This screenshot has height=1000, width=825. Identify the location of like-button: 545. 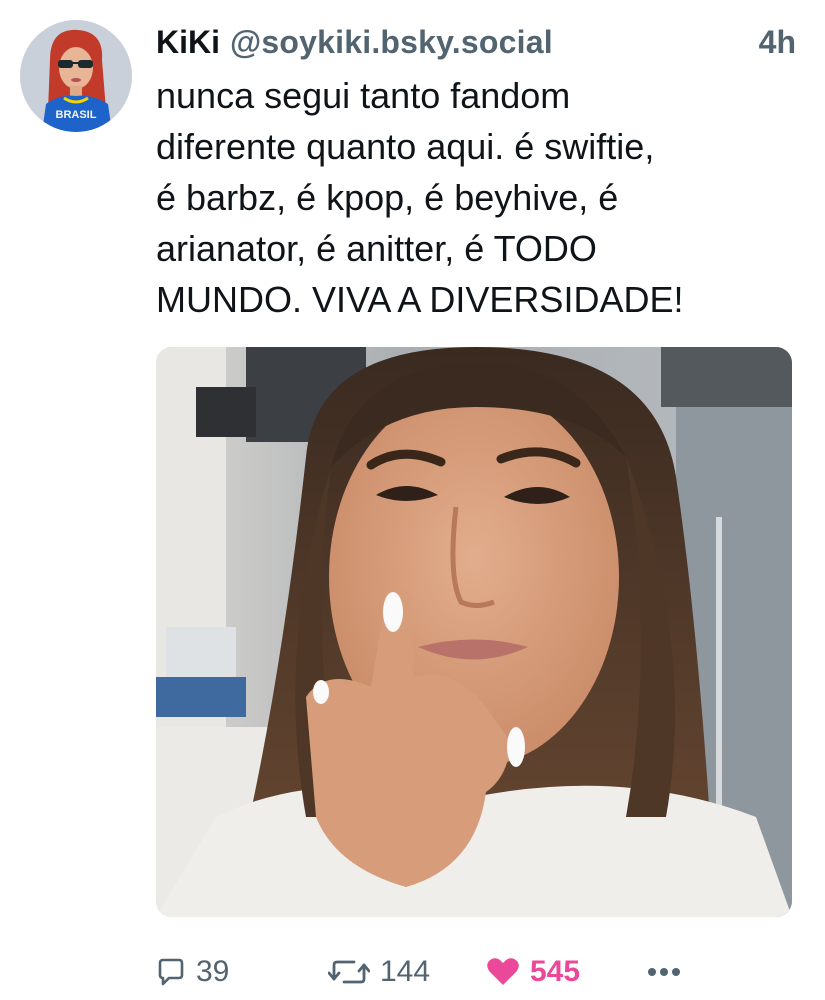
(533, 972).